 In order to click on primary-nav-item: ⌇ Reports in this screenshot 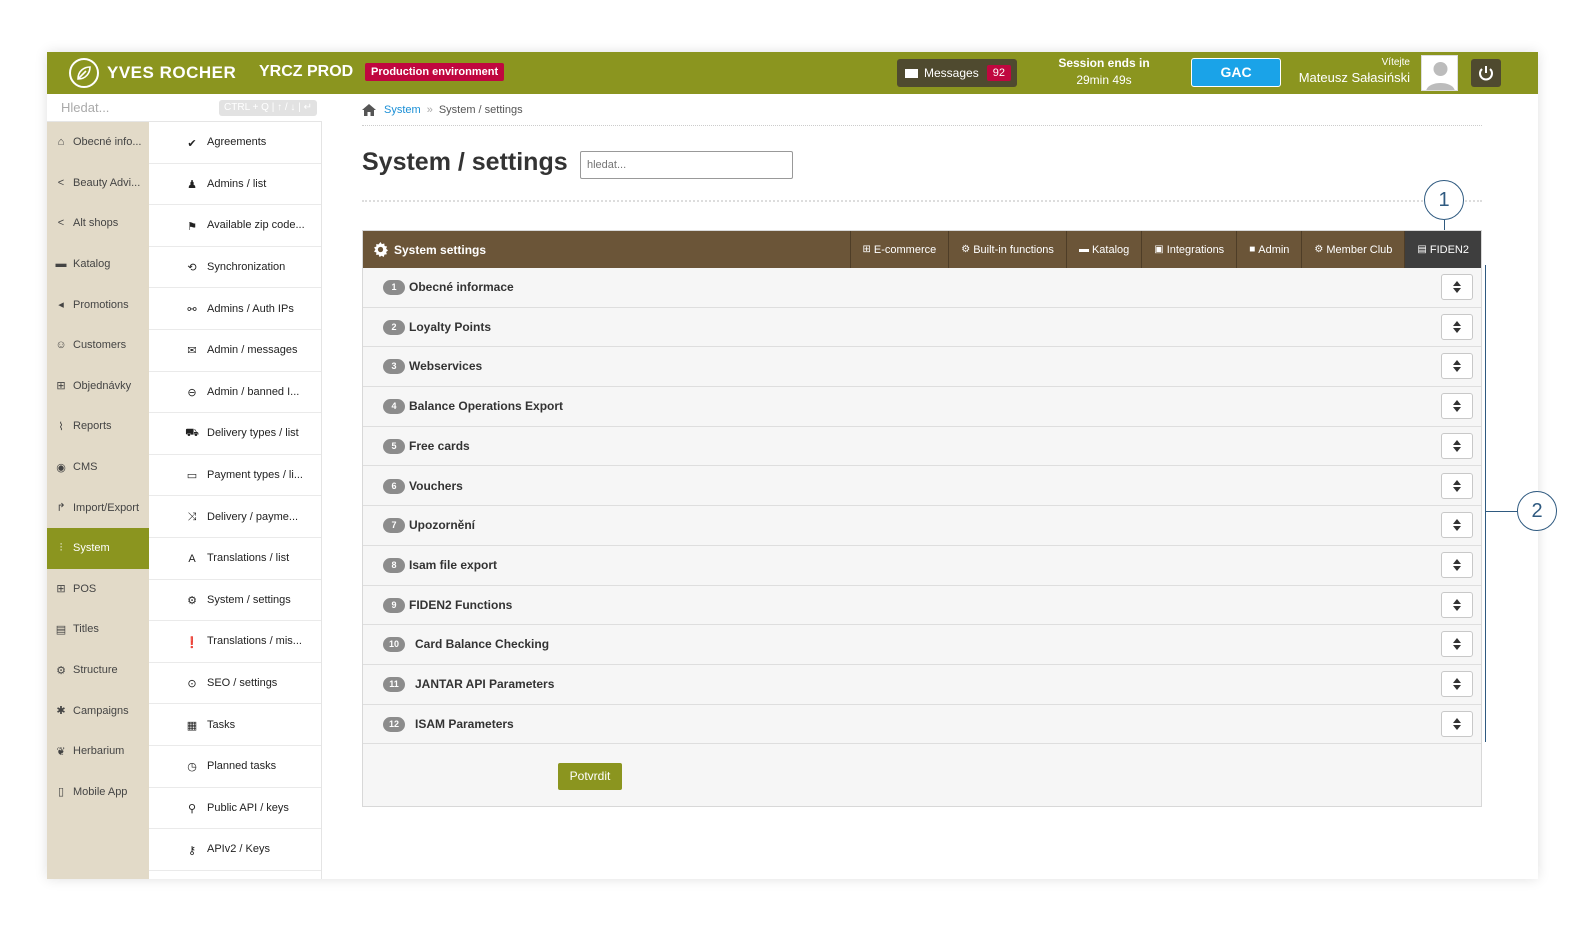, I will do `click(98, 426)`.